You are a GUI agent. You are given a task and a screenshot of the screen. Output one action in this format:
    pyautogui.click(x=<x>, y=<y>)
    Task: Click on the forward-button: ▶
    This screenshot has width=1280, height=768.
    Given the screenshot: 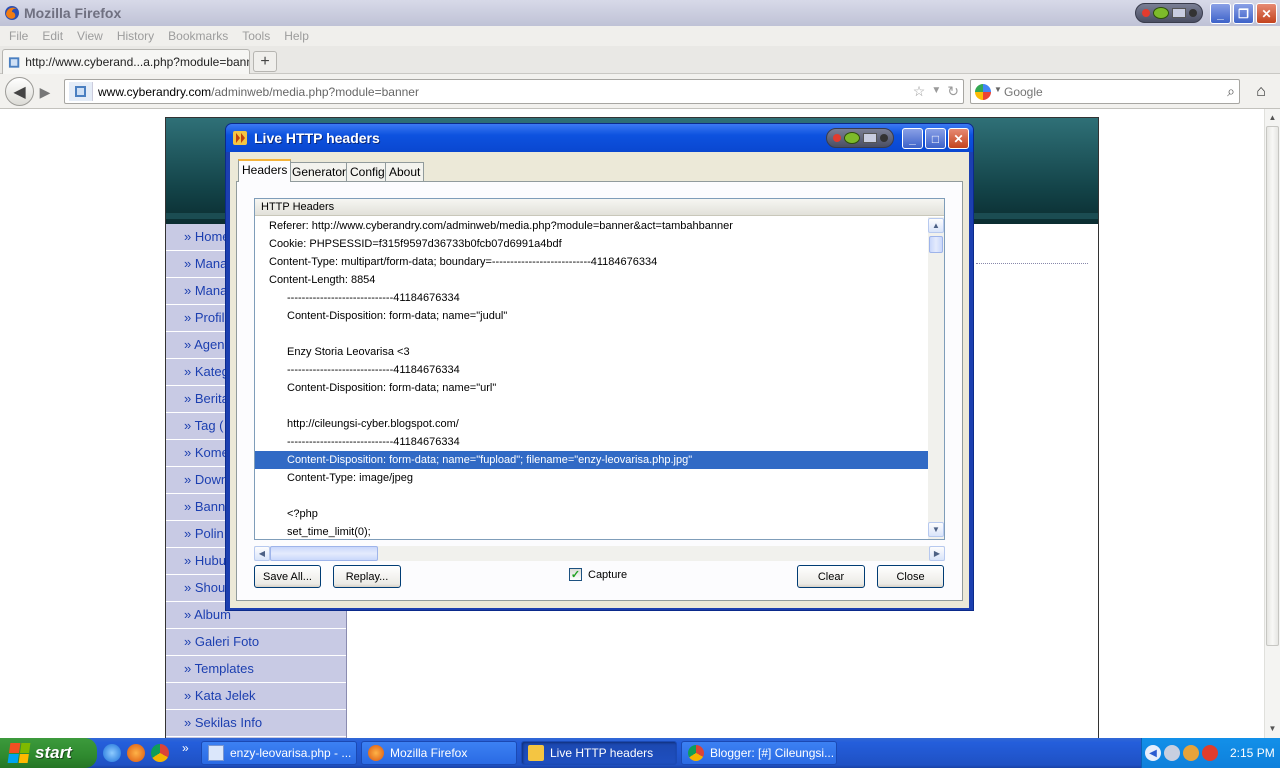 What is the action you would take?
    pyautogui.click(x=45, y=92)
    